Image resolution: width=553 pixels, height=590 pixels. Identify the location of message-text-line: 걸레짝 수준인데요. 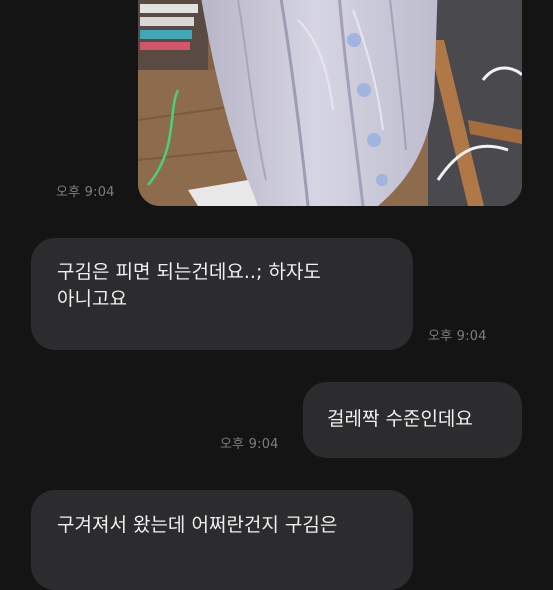
(400, 419).